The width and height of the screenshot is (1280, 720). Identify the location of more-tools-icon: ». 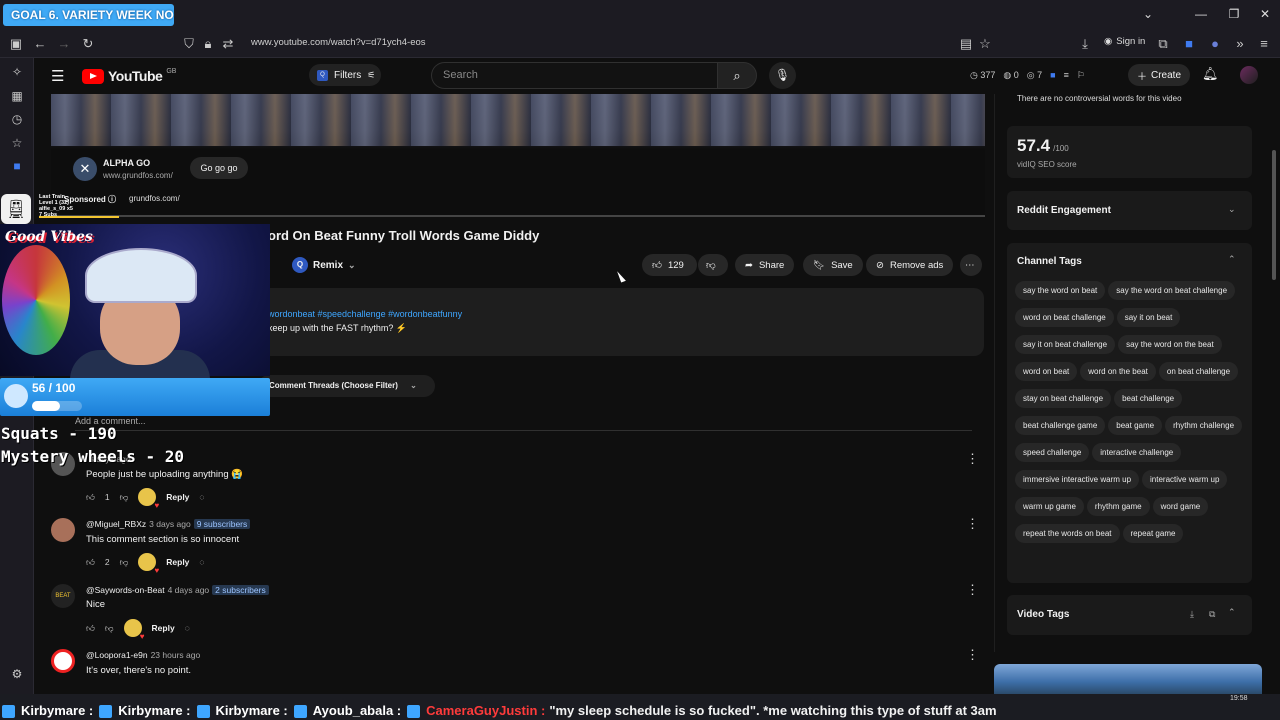
(1240, 44).